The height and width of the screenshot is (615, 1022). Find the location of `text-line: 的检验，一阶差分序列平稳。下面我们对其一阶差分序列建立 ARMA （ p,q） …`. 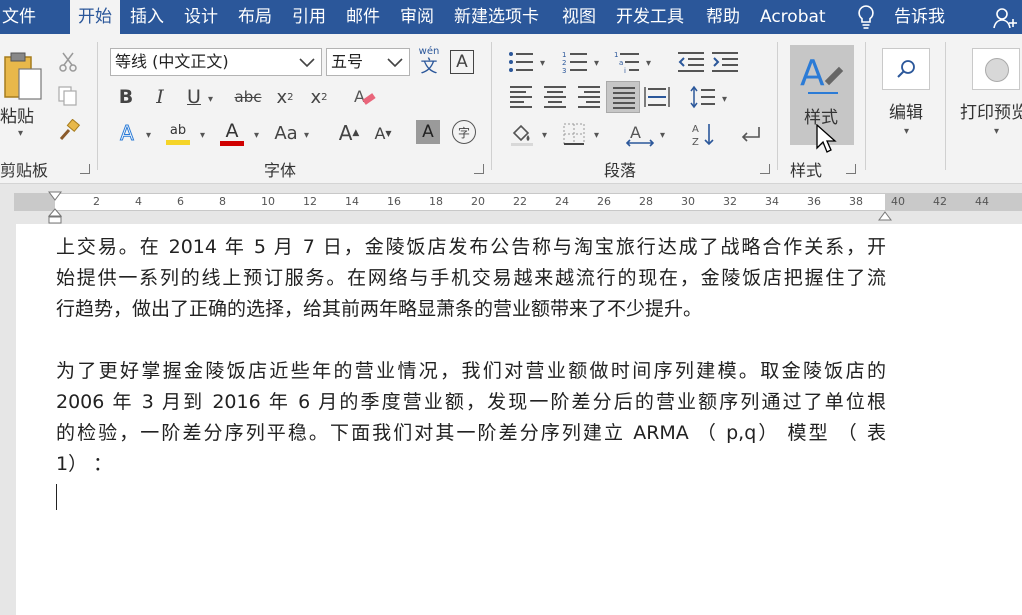

text-line: 的检验，一阶差分序列平稳。下面我们对其一阶差分序列建立 ARMA （ p,q） … is located at coordinates (471, 433).